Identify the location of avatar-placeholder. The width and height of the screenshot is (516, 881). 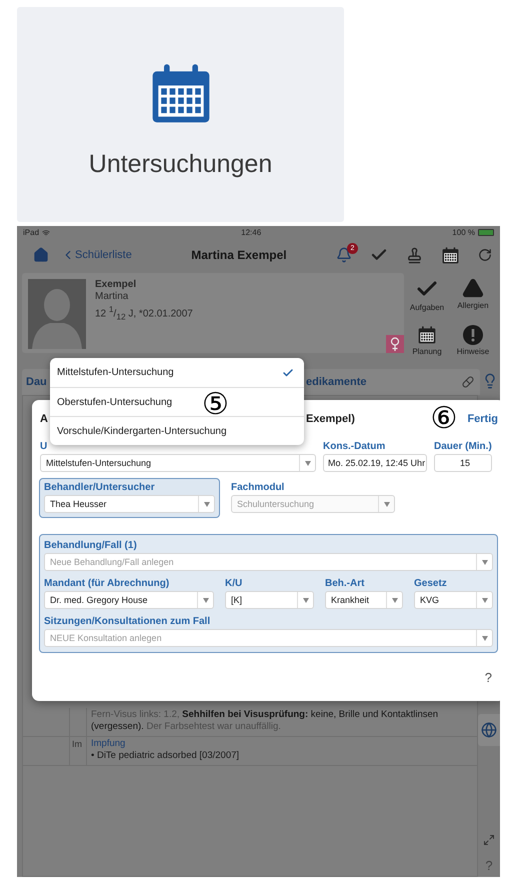
(57, 314).